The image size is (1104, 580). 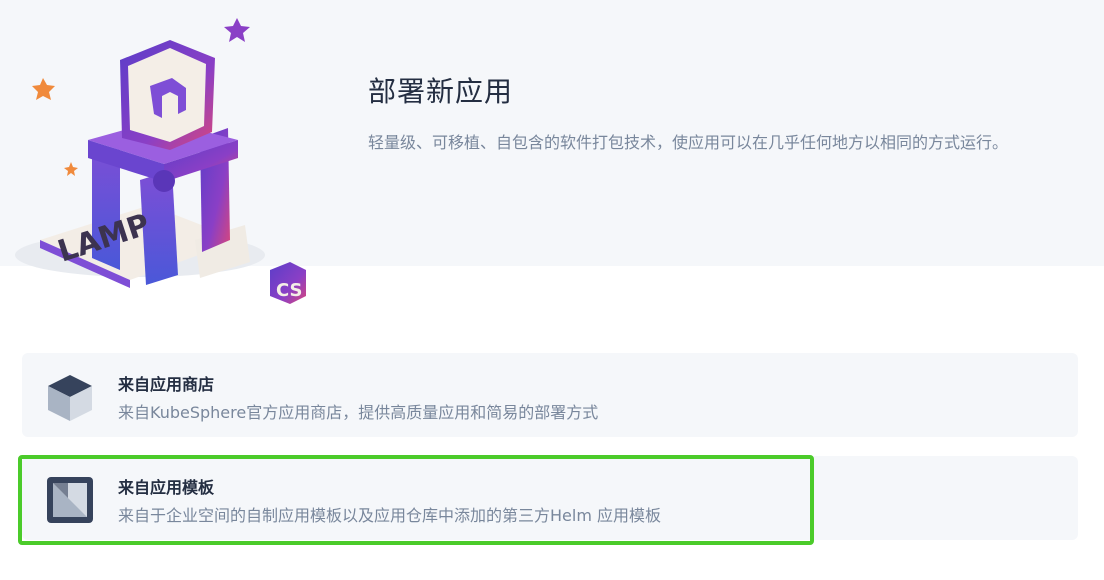 What do you see at coordinates (70, 500) in the screenshot?
I see `template-icon` at bounding box center [70, 500].